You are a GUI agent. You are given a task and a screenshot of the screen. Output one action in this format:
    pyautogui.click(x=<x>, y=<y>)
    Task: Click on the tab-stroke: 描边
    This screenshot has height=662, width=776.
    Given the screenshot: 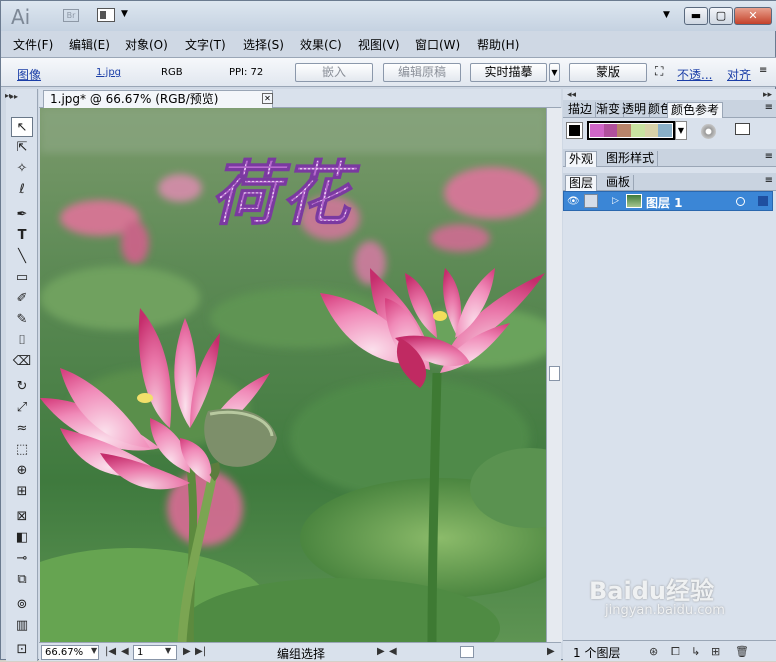 What is the action you would take?
    pyautogui.click(x=581, y=110)
    